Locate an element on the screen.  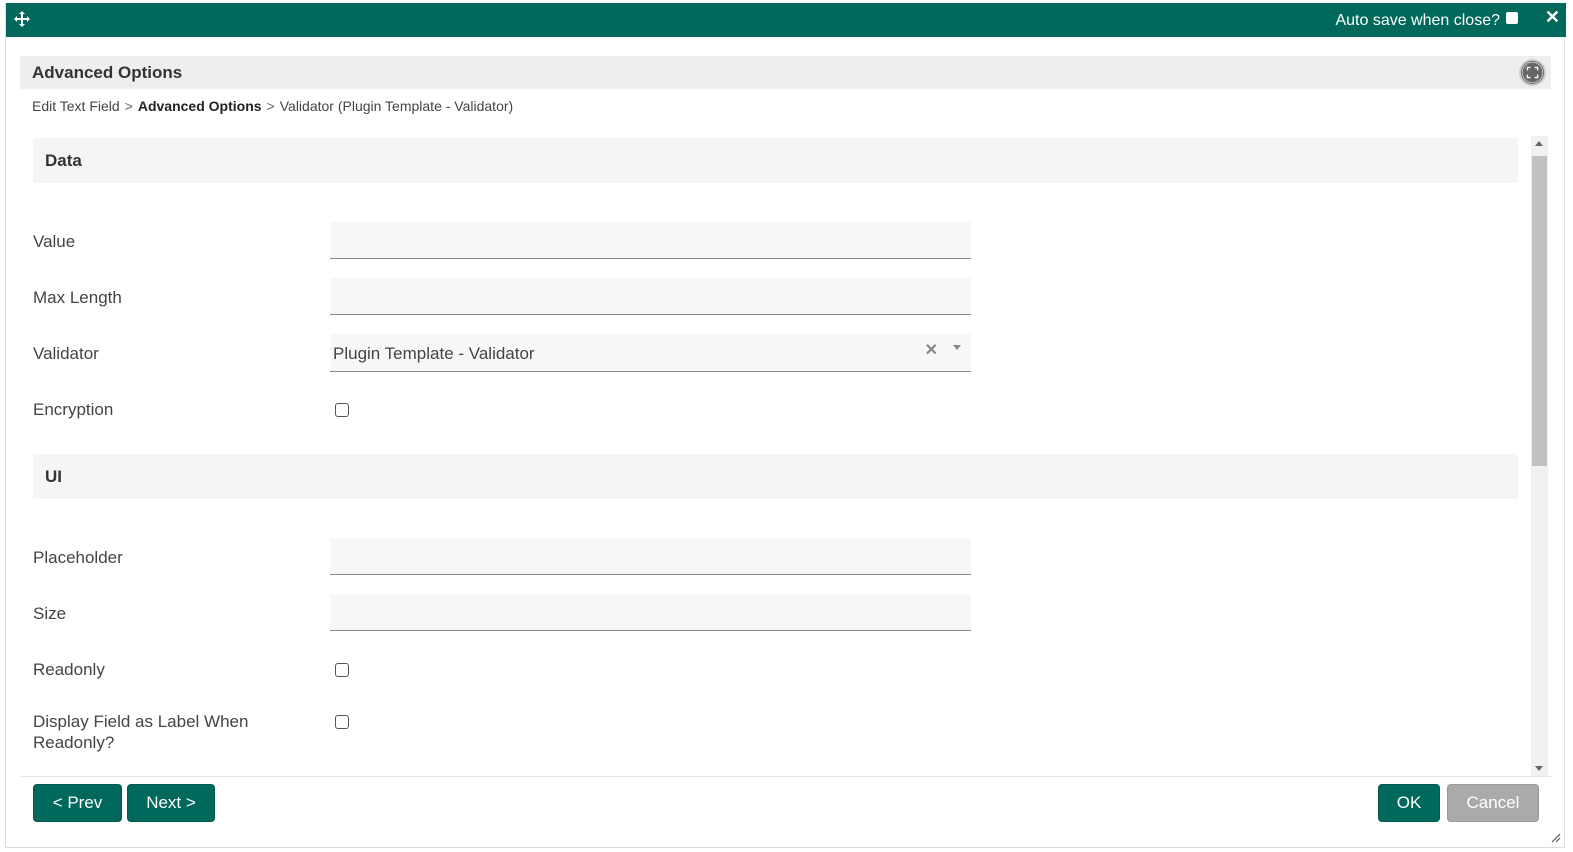
page-title: Advanced Options is located at coordinates (107, 72).